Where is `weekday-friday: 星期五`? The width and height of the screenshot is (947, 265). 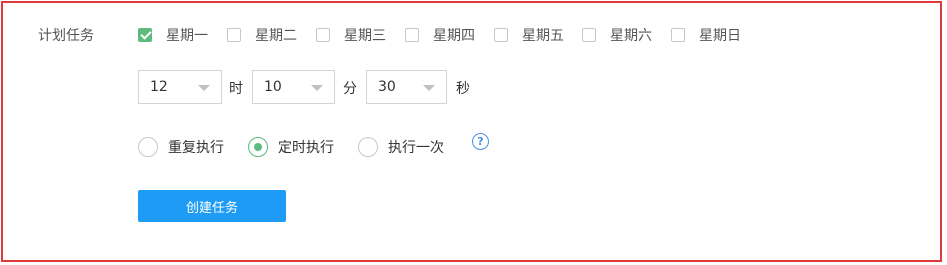 weekday-friday: 星期五 is located at coordinates (529, 35).